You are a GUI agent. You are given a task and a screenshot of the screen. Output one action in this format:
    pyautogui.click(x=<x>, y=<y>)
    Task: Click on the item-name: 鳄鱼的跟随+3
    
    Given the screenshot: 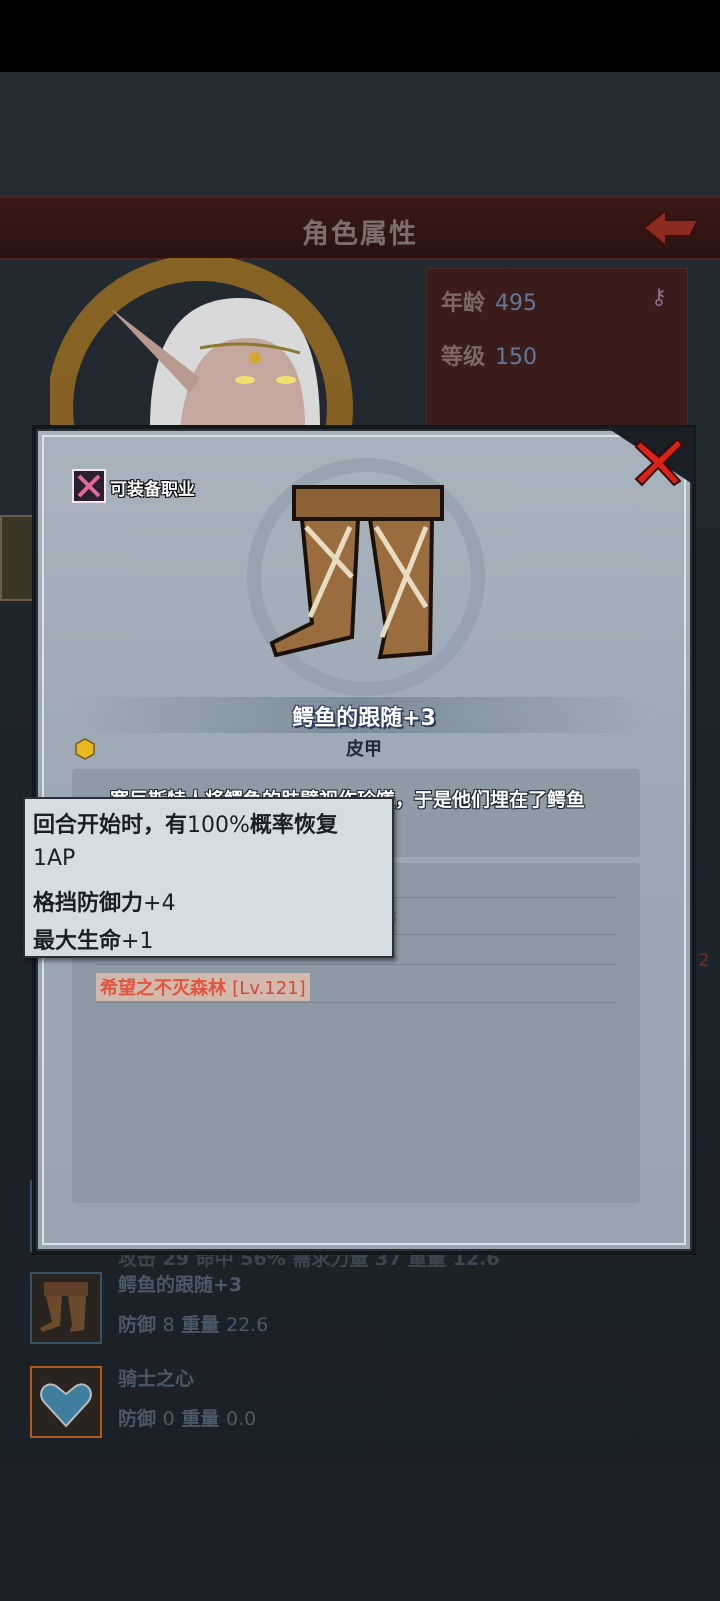 What is the action you would take?
    pyautogui.click(x=364, y=718)
    